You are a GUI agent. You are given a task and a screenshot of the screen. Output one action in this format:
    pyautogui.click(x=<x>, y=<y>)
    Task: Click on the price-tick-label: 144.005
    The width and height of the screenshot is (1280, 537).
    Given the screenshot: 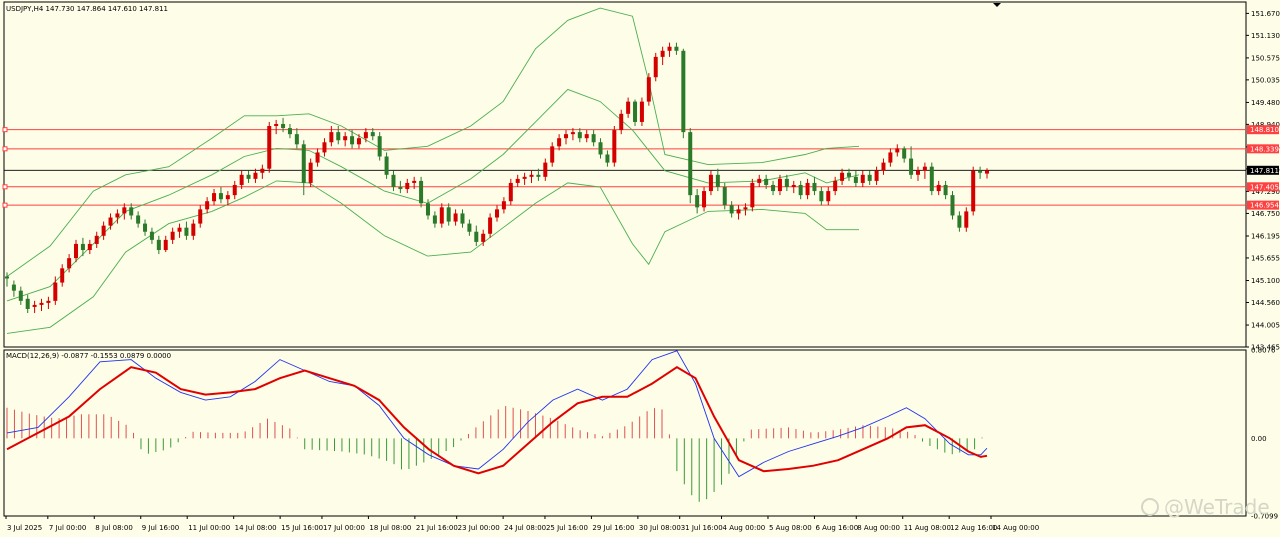 What is the action you would take?
    pyautogui.click(x=1265, y=326)
    